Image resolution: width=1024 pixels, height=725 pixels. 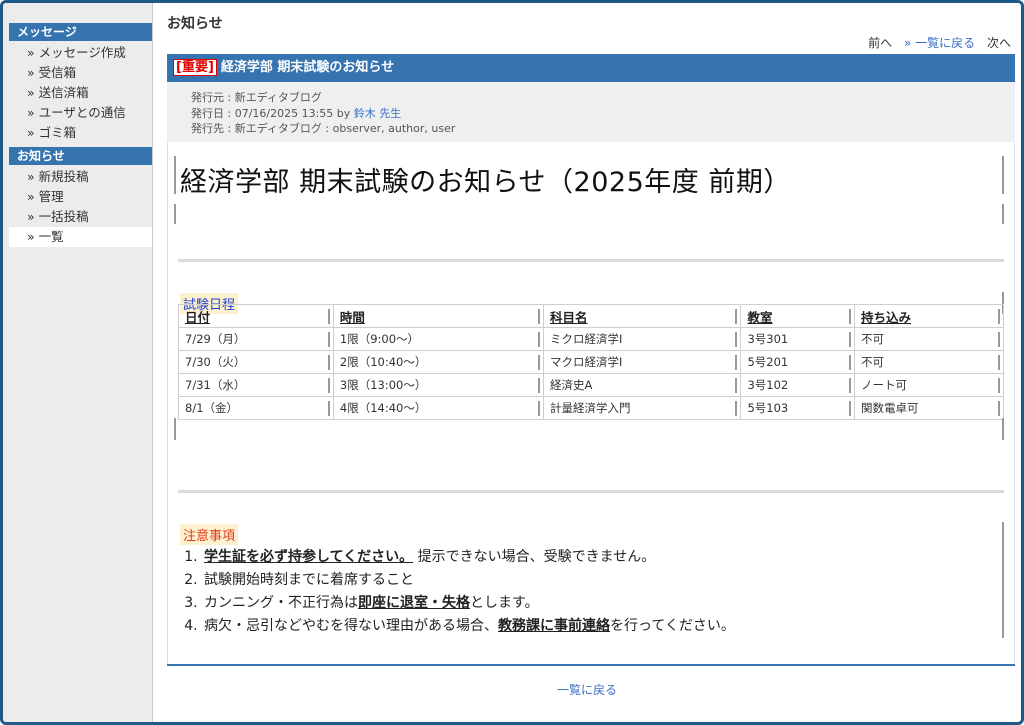 What do you see at coordinates (485, 182) in the screenshot?
I see `notice-big-title: 経済学部 期末試験のお知らせ（2025年度 前期）` at bounding box center [485, 182].